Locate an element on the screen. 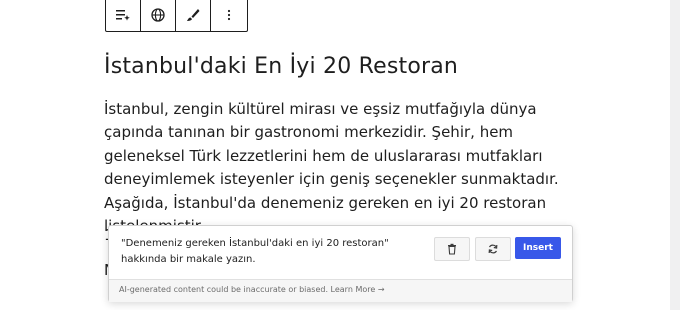 This screenshot has width=680, height=310. regenerate-button is located at coordinates (493, 249).